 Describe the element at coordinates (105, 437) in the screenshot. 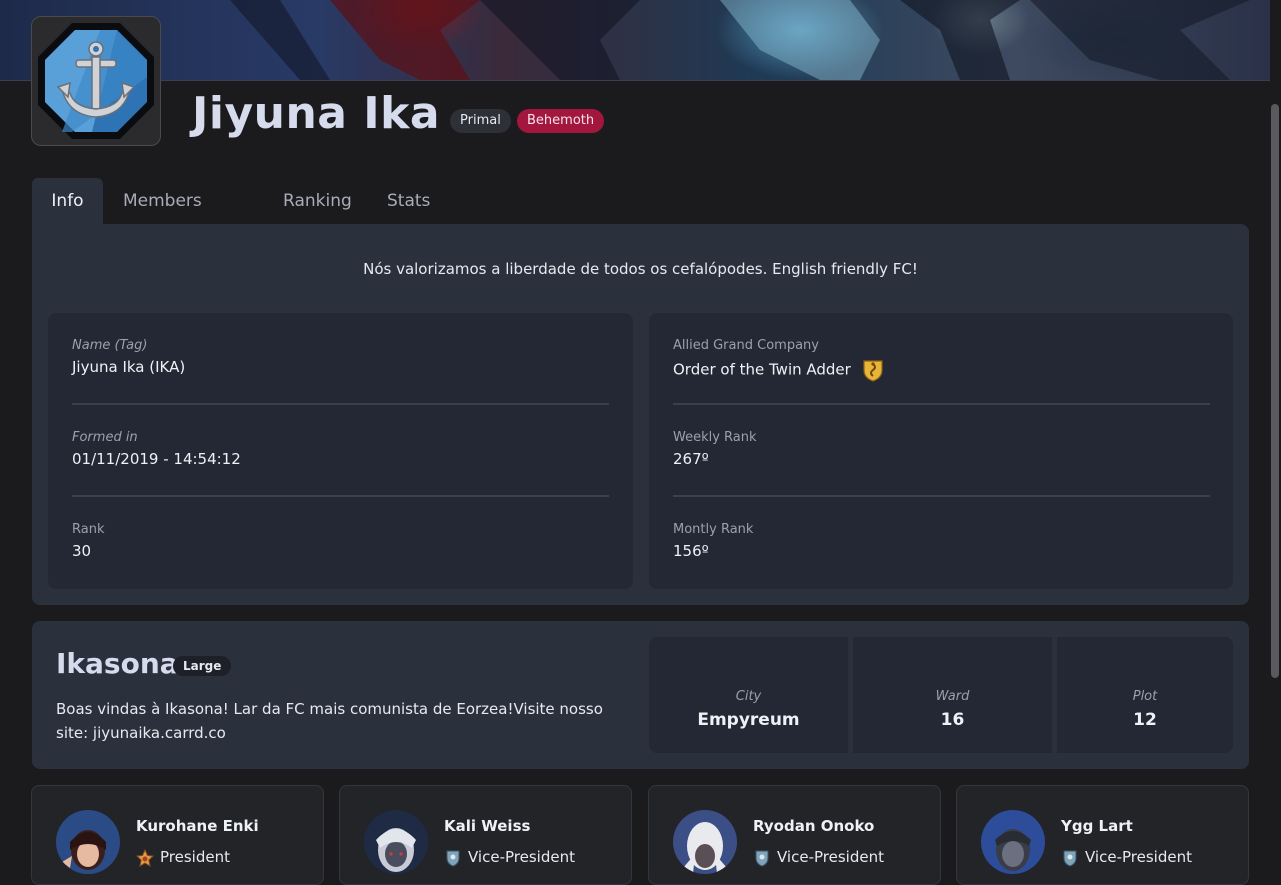

I see `formed-label: Formed in` at that location.